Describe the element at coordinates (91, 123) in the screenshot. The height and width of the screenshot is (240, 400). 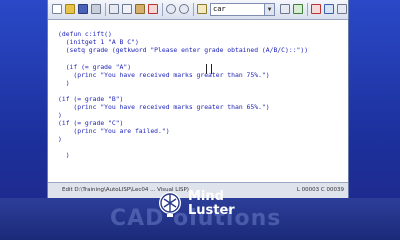
I see `code-line: (if (= grade "C")` at that location.